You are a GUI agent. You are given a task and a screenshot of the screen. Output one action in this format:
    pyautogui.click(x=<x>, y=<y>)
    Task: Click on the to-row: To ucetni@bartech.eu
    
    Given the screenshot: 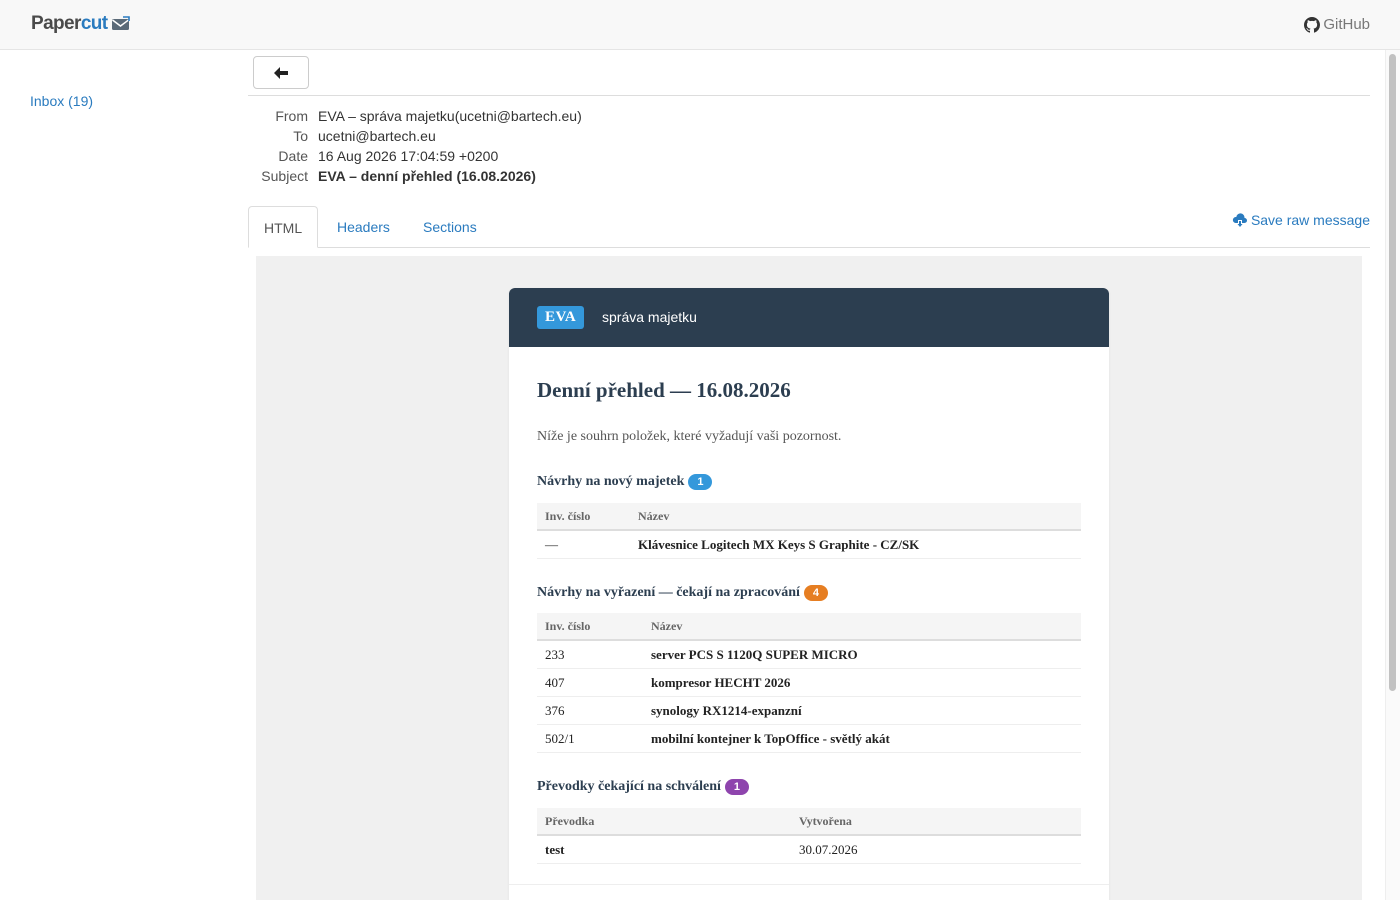 What is the action you would take?
    pyautogui.click(x=415, y=136)
    